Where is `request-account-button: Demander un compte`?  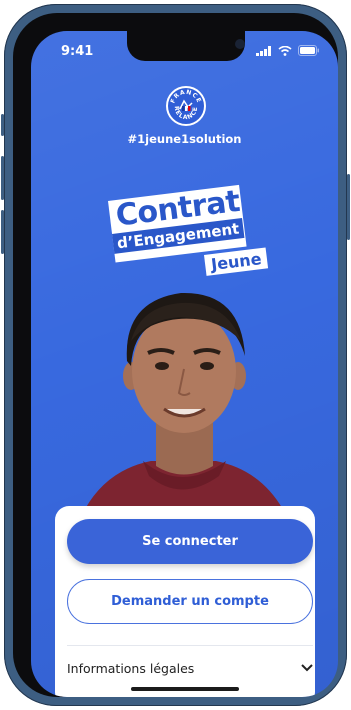 request-account-button: Demander un compte is located at coordinates (190, 601).